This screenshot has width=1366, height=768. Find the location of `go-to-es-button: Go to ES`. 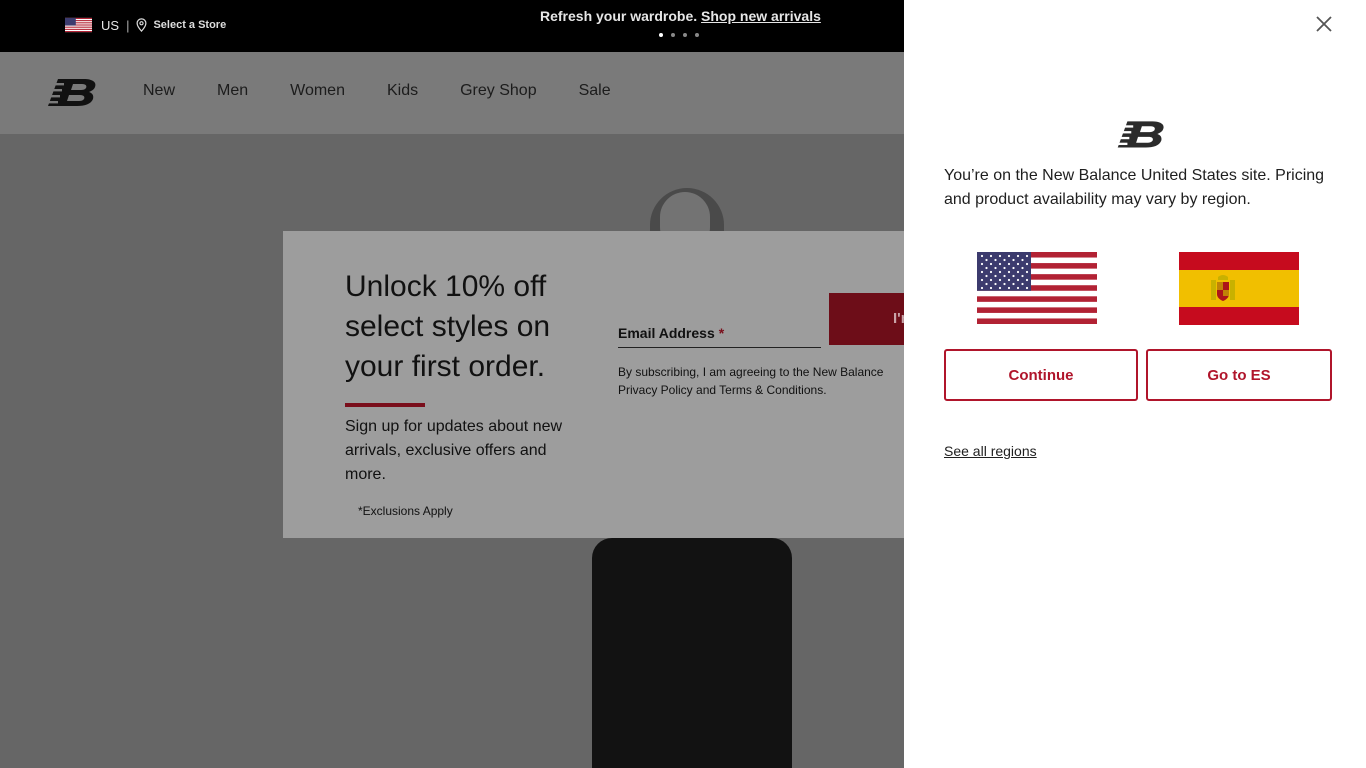

go-to-es-button: Go to ES is located at coordinates (1239, 375).